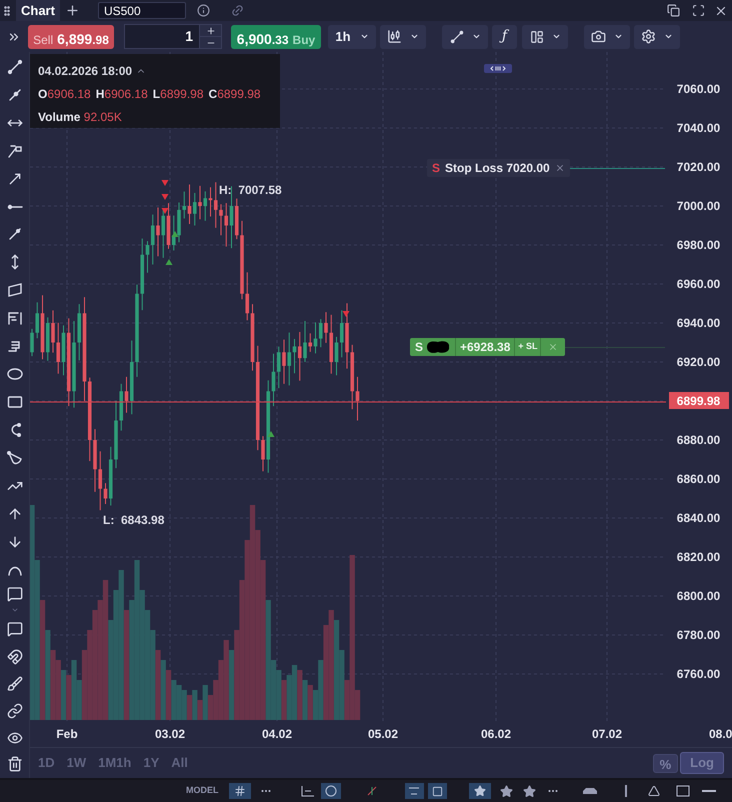  Describe the element at coordinates (698, 557) in the screenshot. I see `price-axis-label: 6820.00` at that location.